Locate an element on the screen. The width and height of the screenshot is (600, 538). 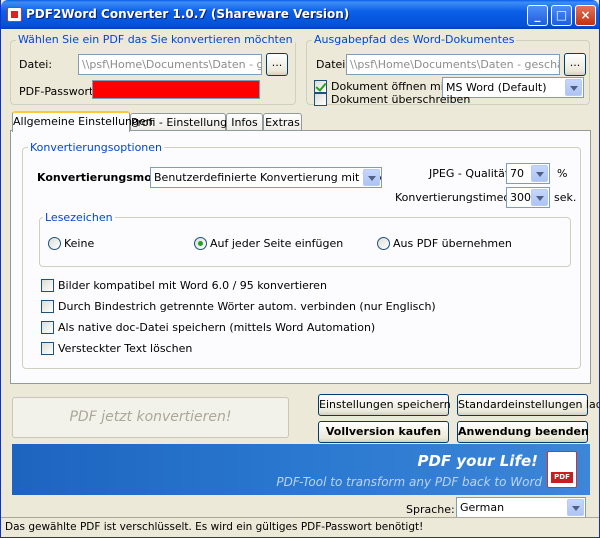
bookmarks-none-label: Keine is located at coordinates (79, 243).